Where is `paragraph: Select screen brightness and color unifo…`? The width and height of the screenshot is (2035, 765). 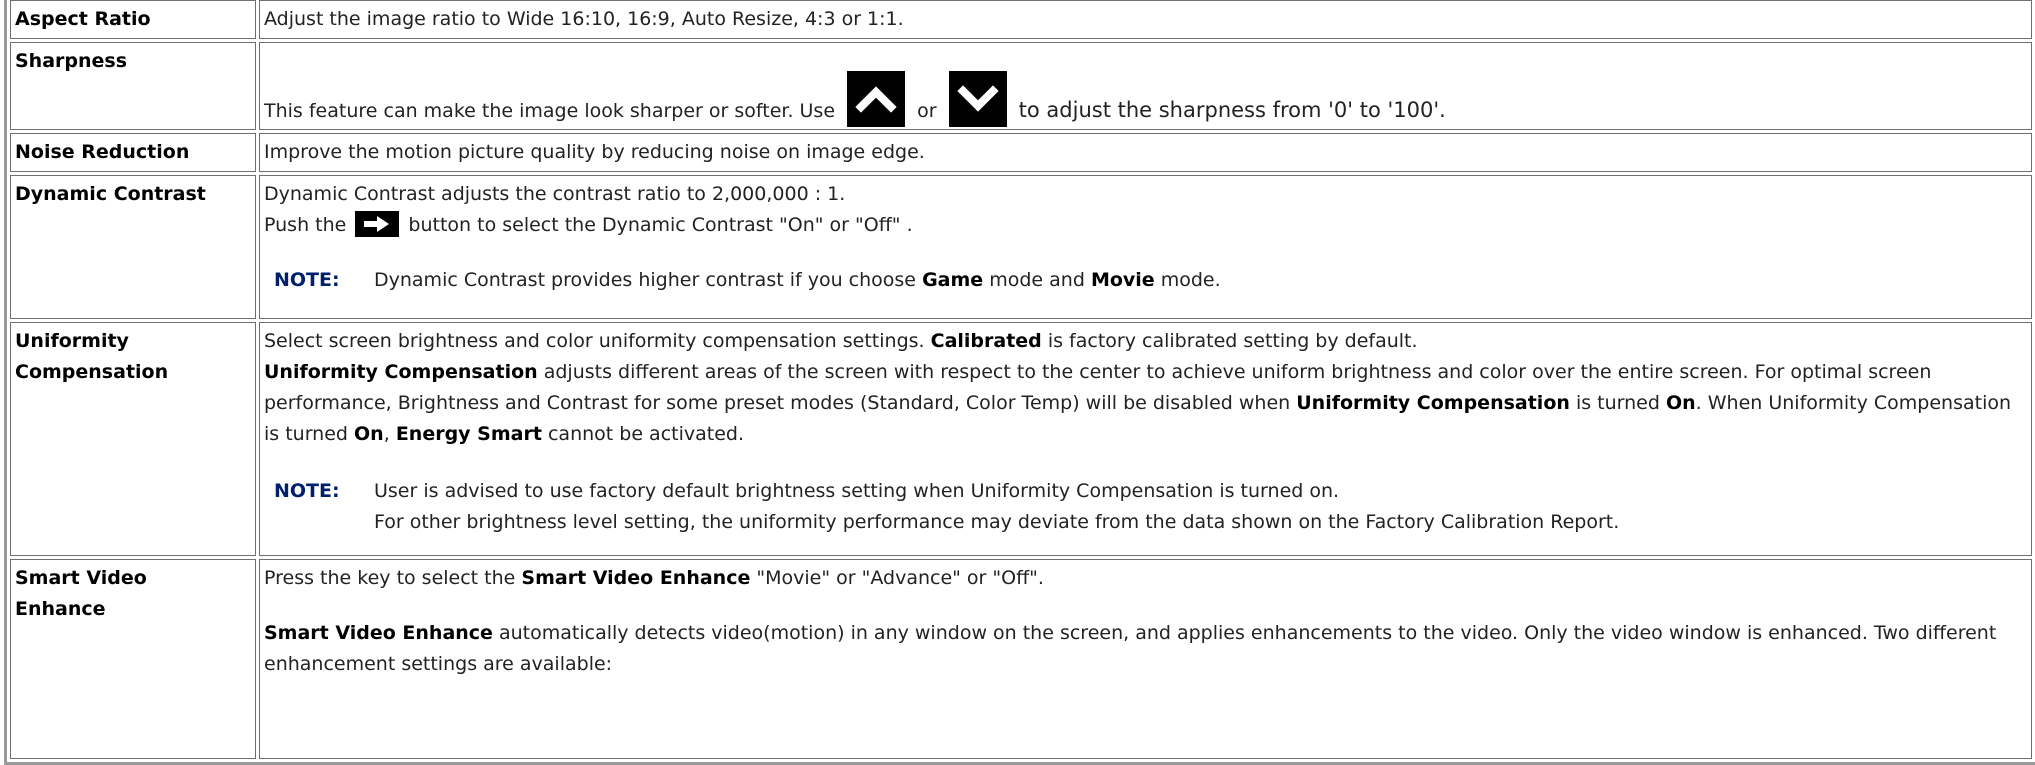
paragraph: Select screen brightness and color unifo… is located at coordinates (841, 341).